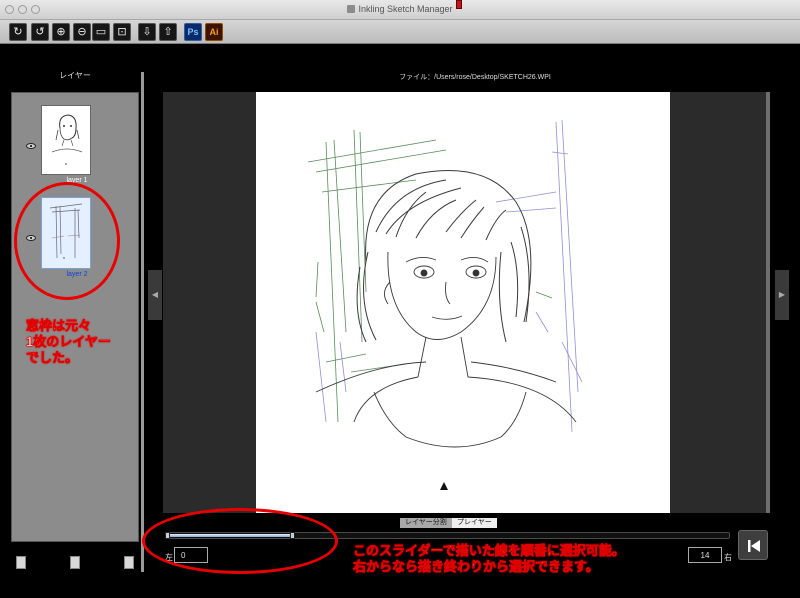  I want to click on import-button: ⇩, so click(147, 32).